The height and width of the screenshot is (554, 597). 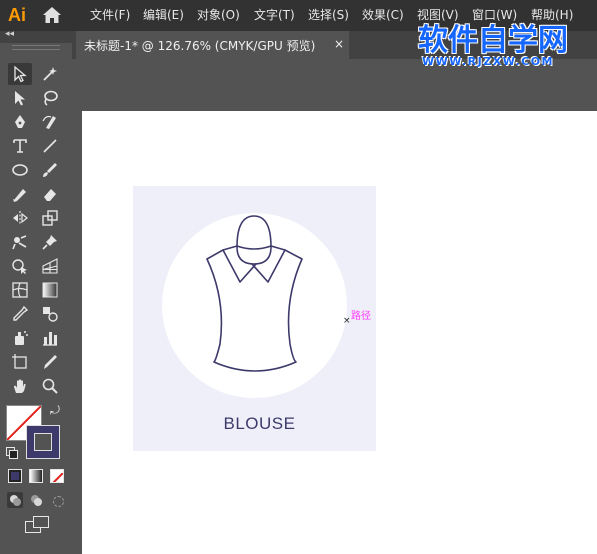 I want to click on menu-type: 文字(T), so click(x=274, y=15).